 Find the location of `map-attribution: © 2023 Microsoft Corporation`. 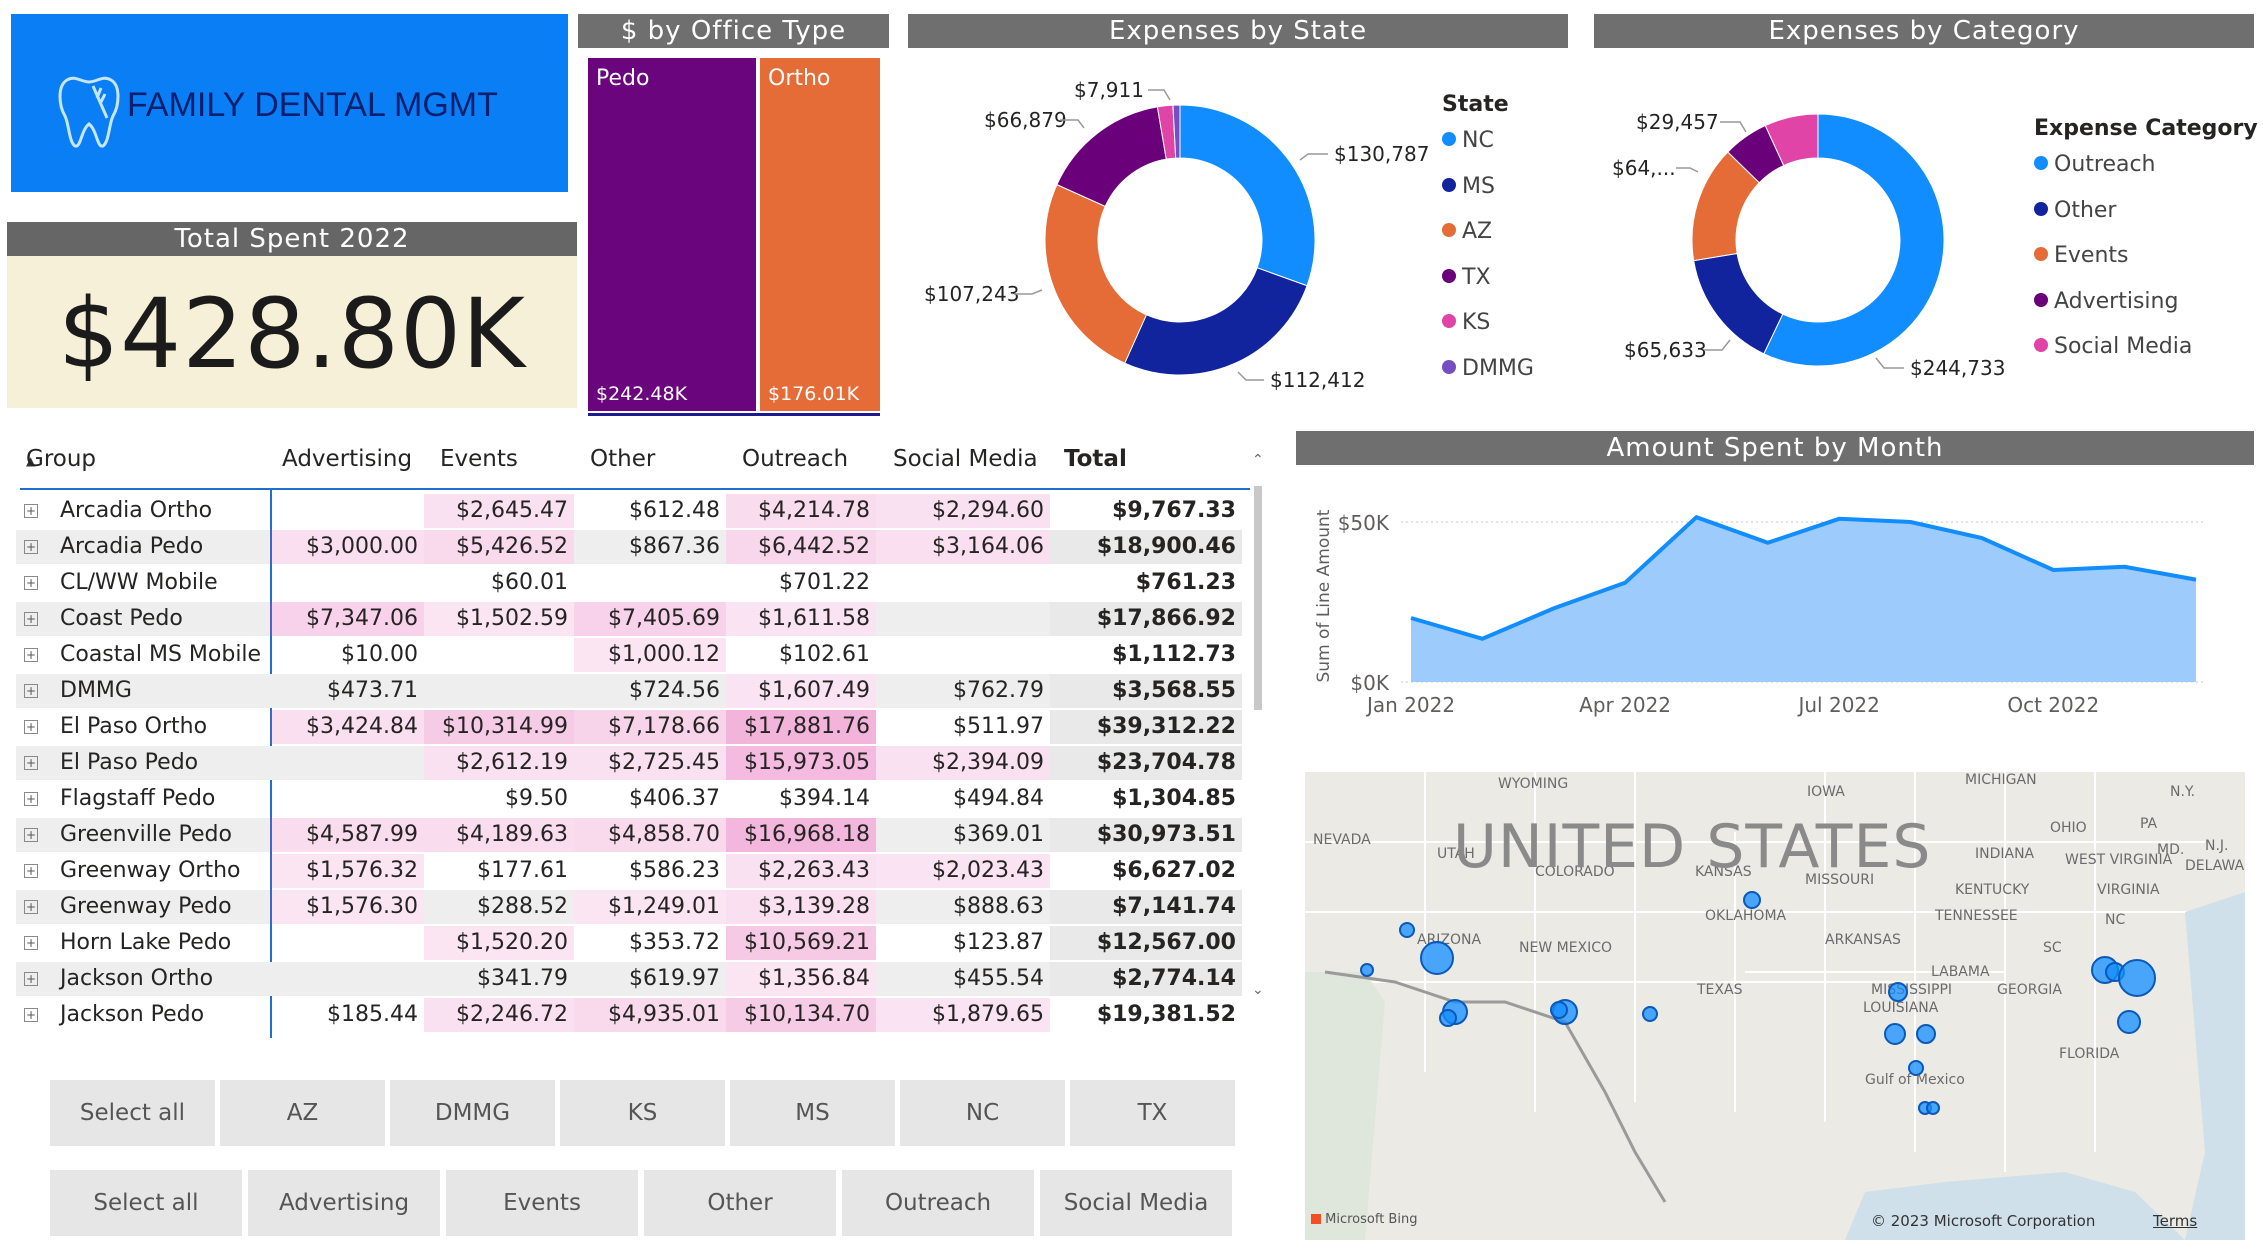

map-attribution: © 2023 Microsoft Corporation is located at coordinates (1983, 1221).